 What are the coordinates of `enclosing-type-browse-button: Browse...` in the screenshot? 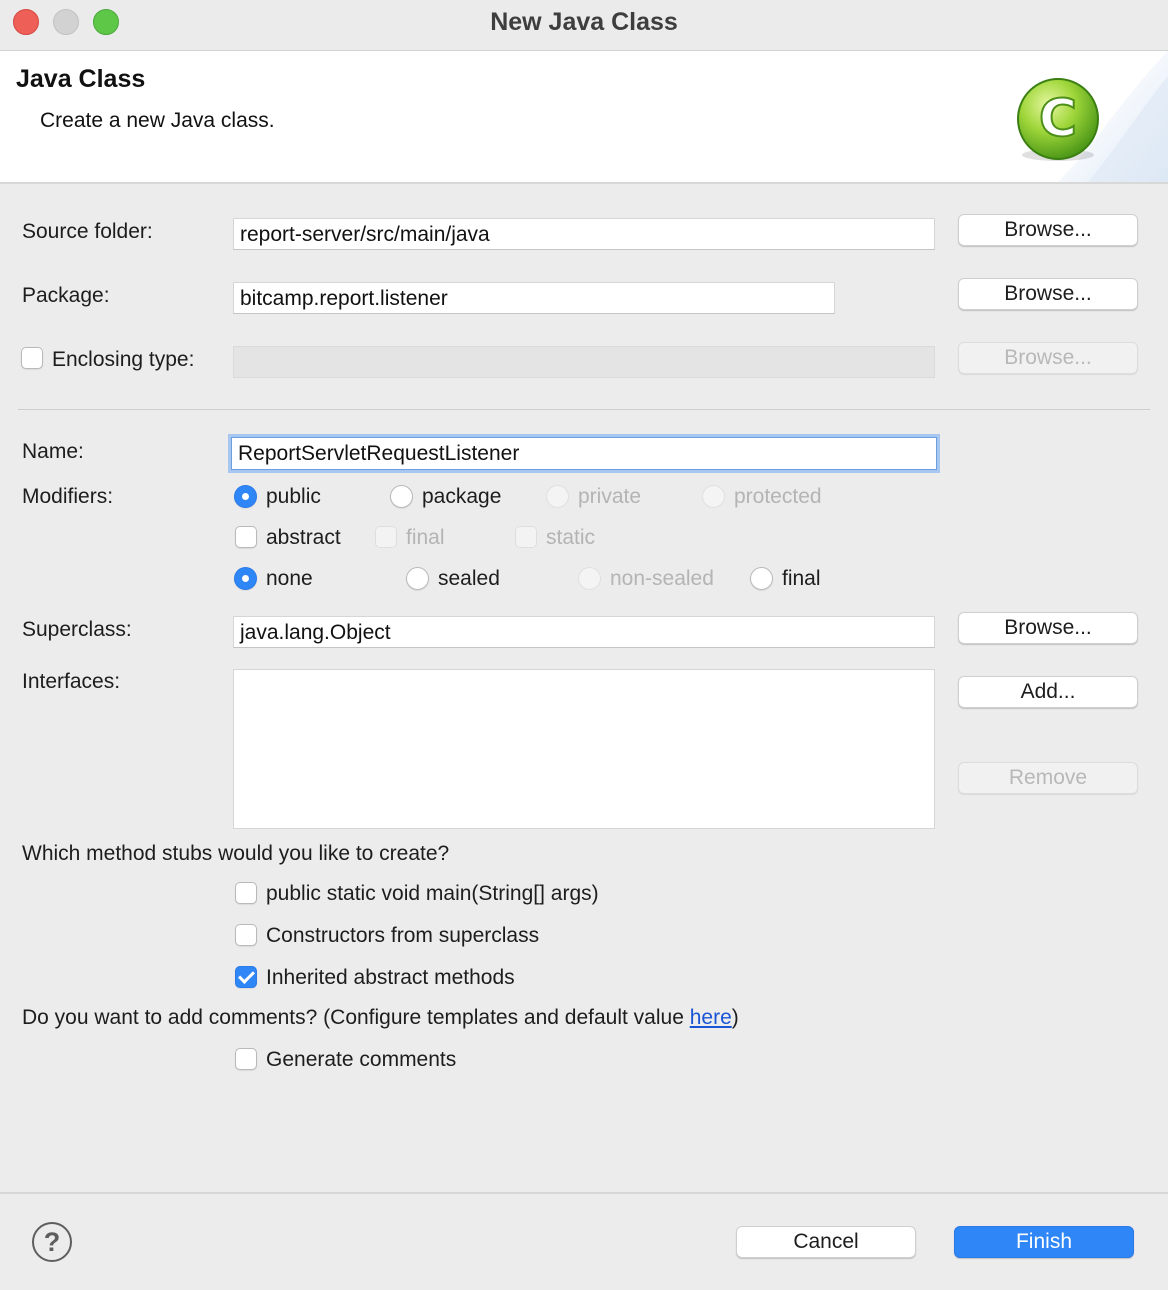 It's located at (1048, 358).